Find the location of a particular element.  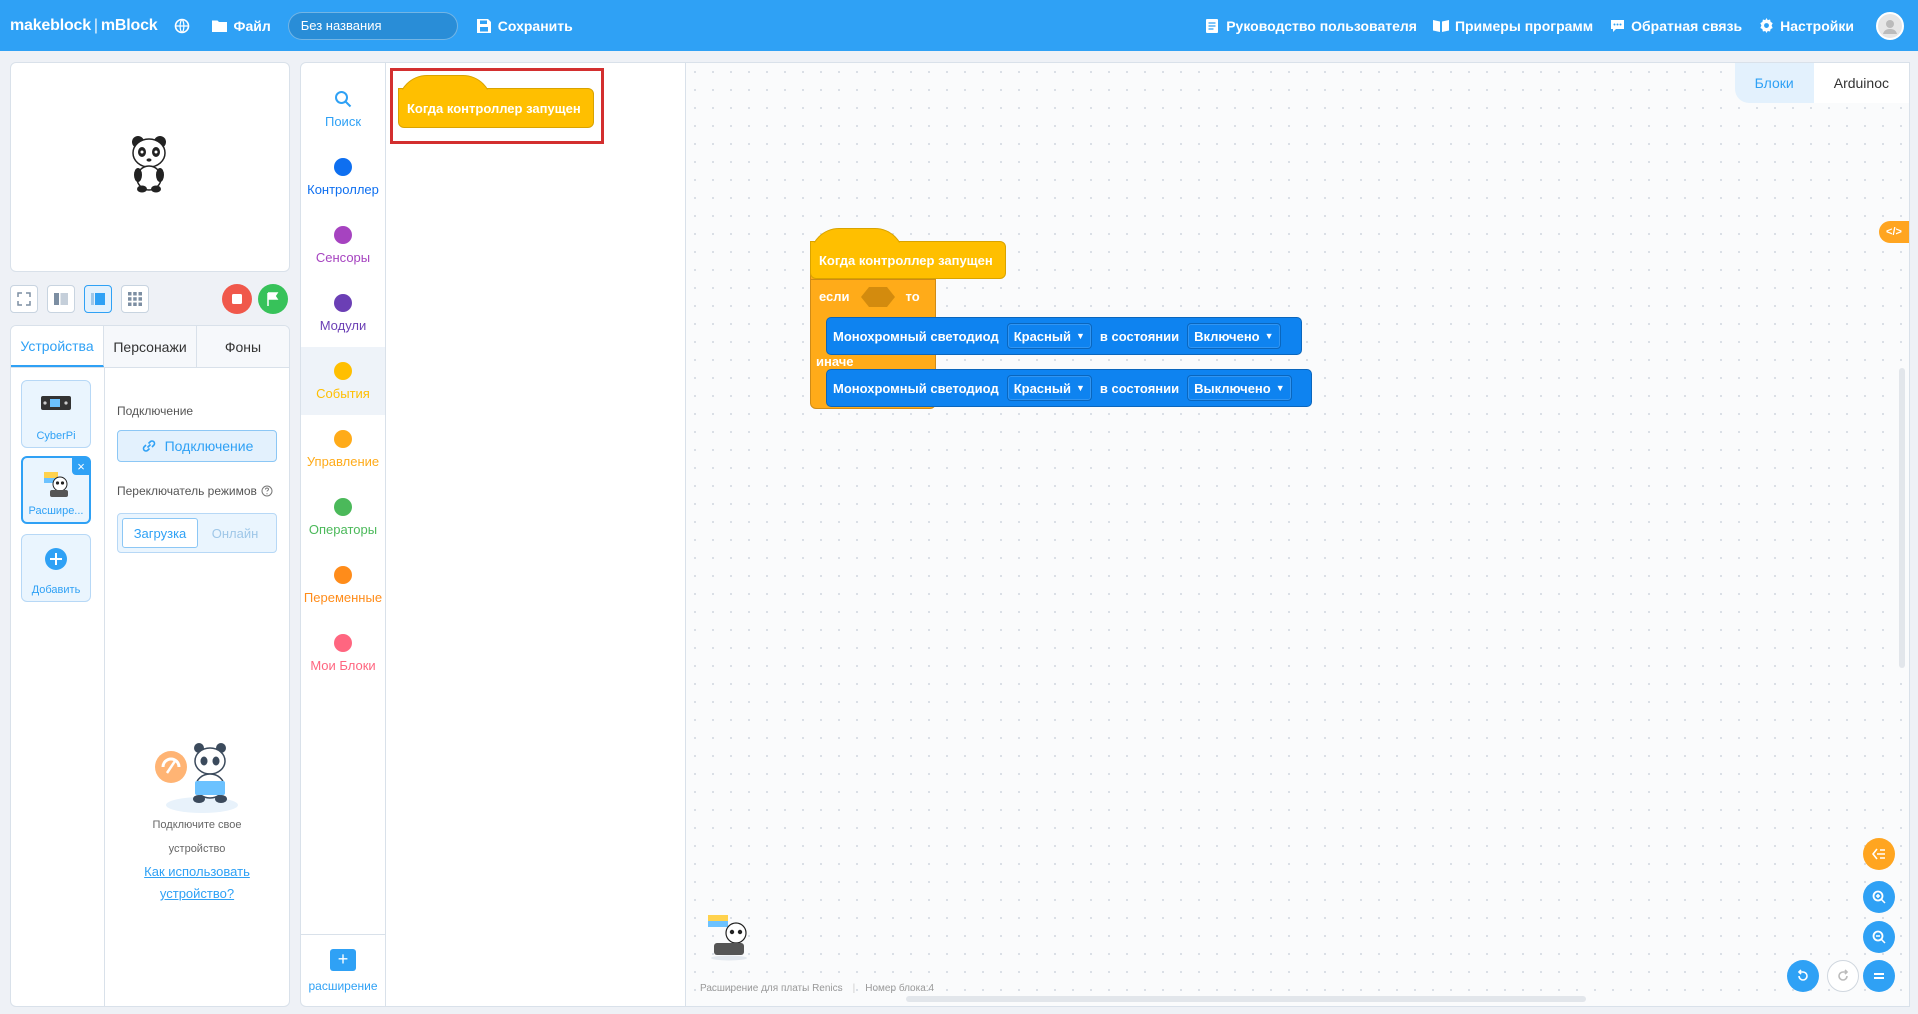

green-flag-button is located at coordinates (273, 299).